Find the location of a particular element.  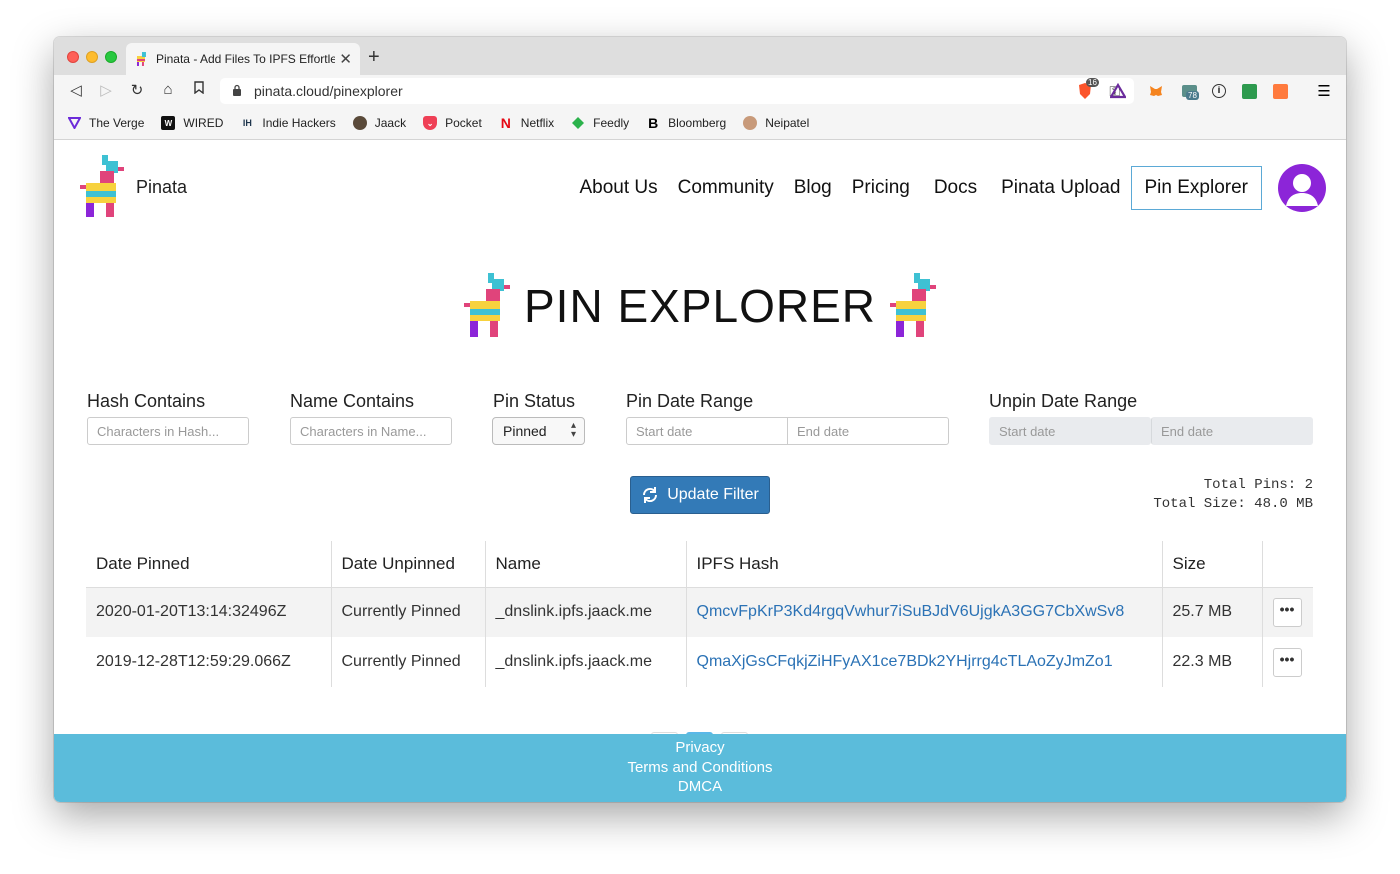

bloomberg-icon: B is located at coordinates (653, 123).